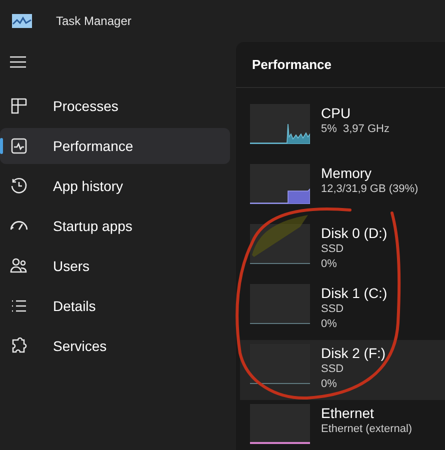 The width and height of the screenshot is (445, 450). Describe the element at coordinates (353, 353) in the screenshot. I see `device-name: Disk 2 (F:)` at that location.